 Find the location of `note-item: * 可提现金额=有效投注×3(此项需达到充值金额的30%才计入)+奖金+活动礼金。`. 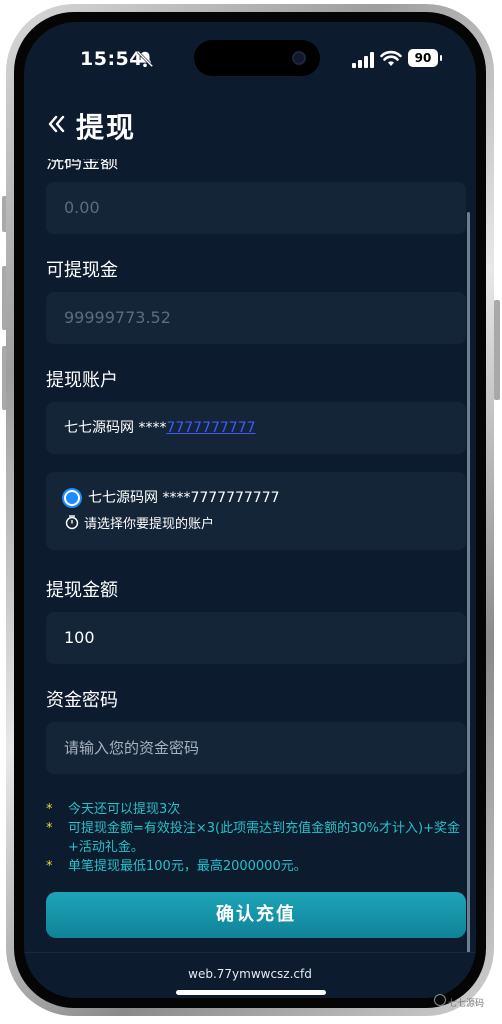

note-item: * 可提现金额=有效投注×3(此项需达到充值金额的30%才计入)+奖金+活动礼金。 is located at coordinates (256, 838).